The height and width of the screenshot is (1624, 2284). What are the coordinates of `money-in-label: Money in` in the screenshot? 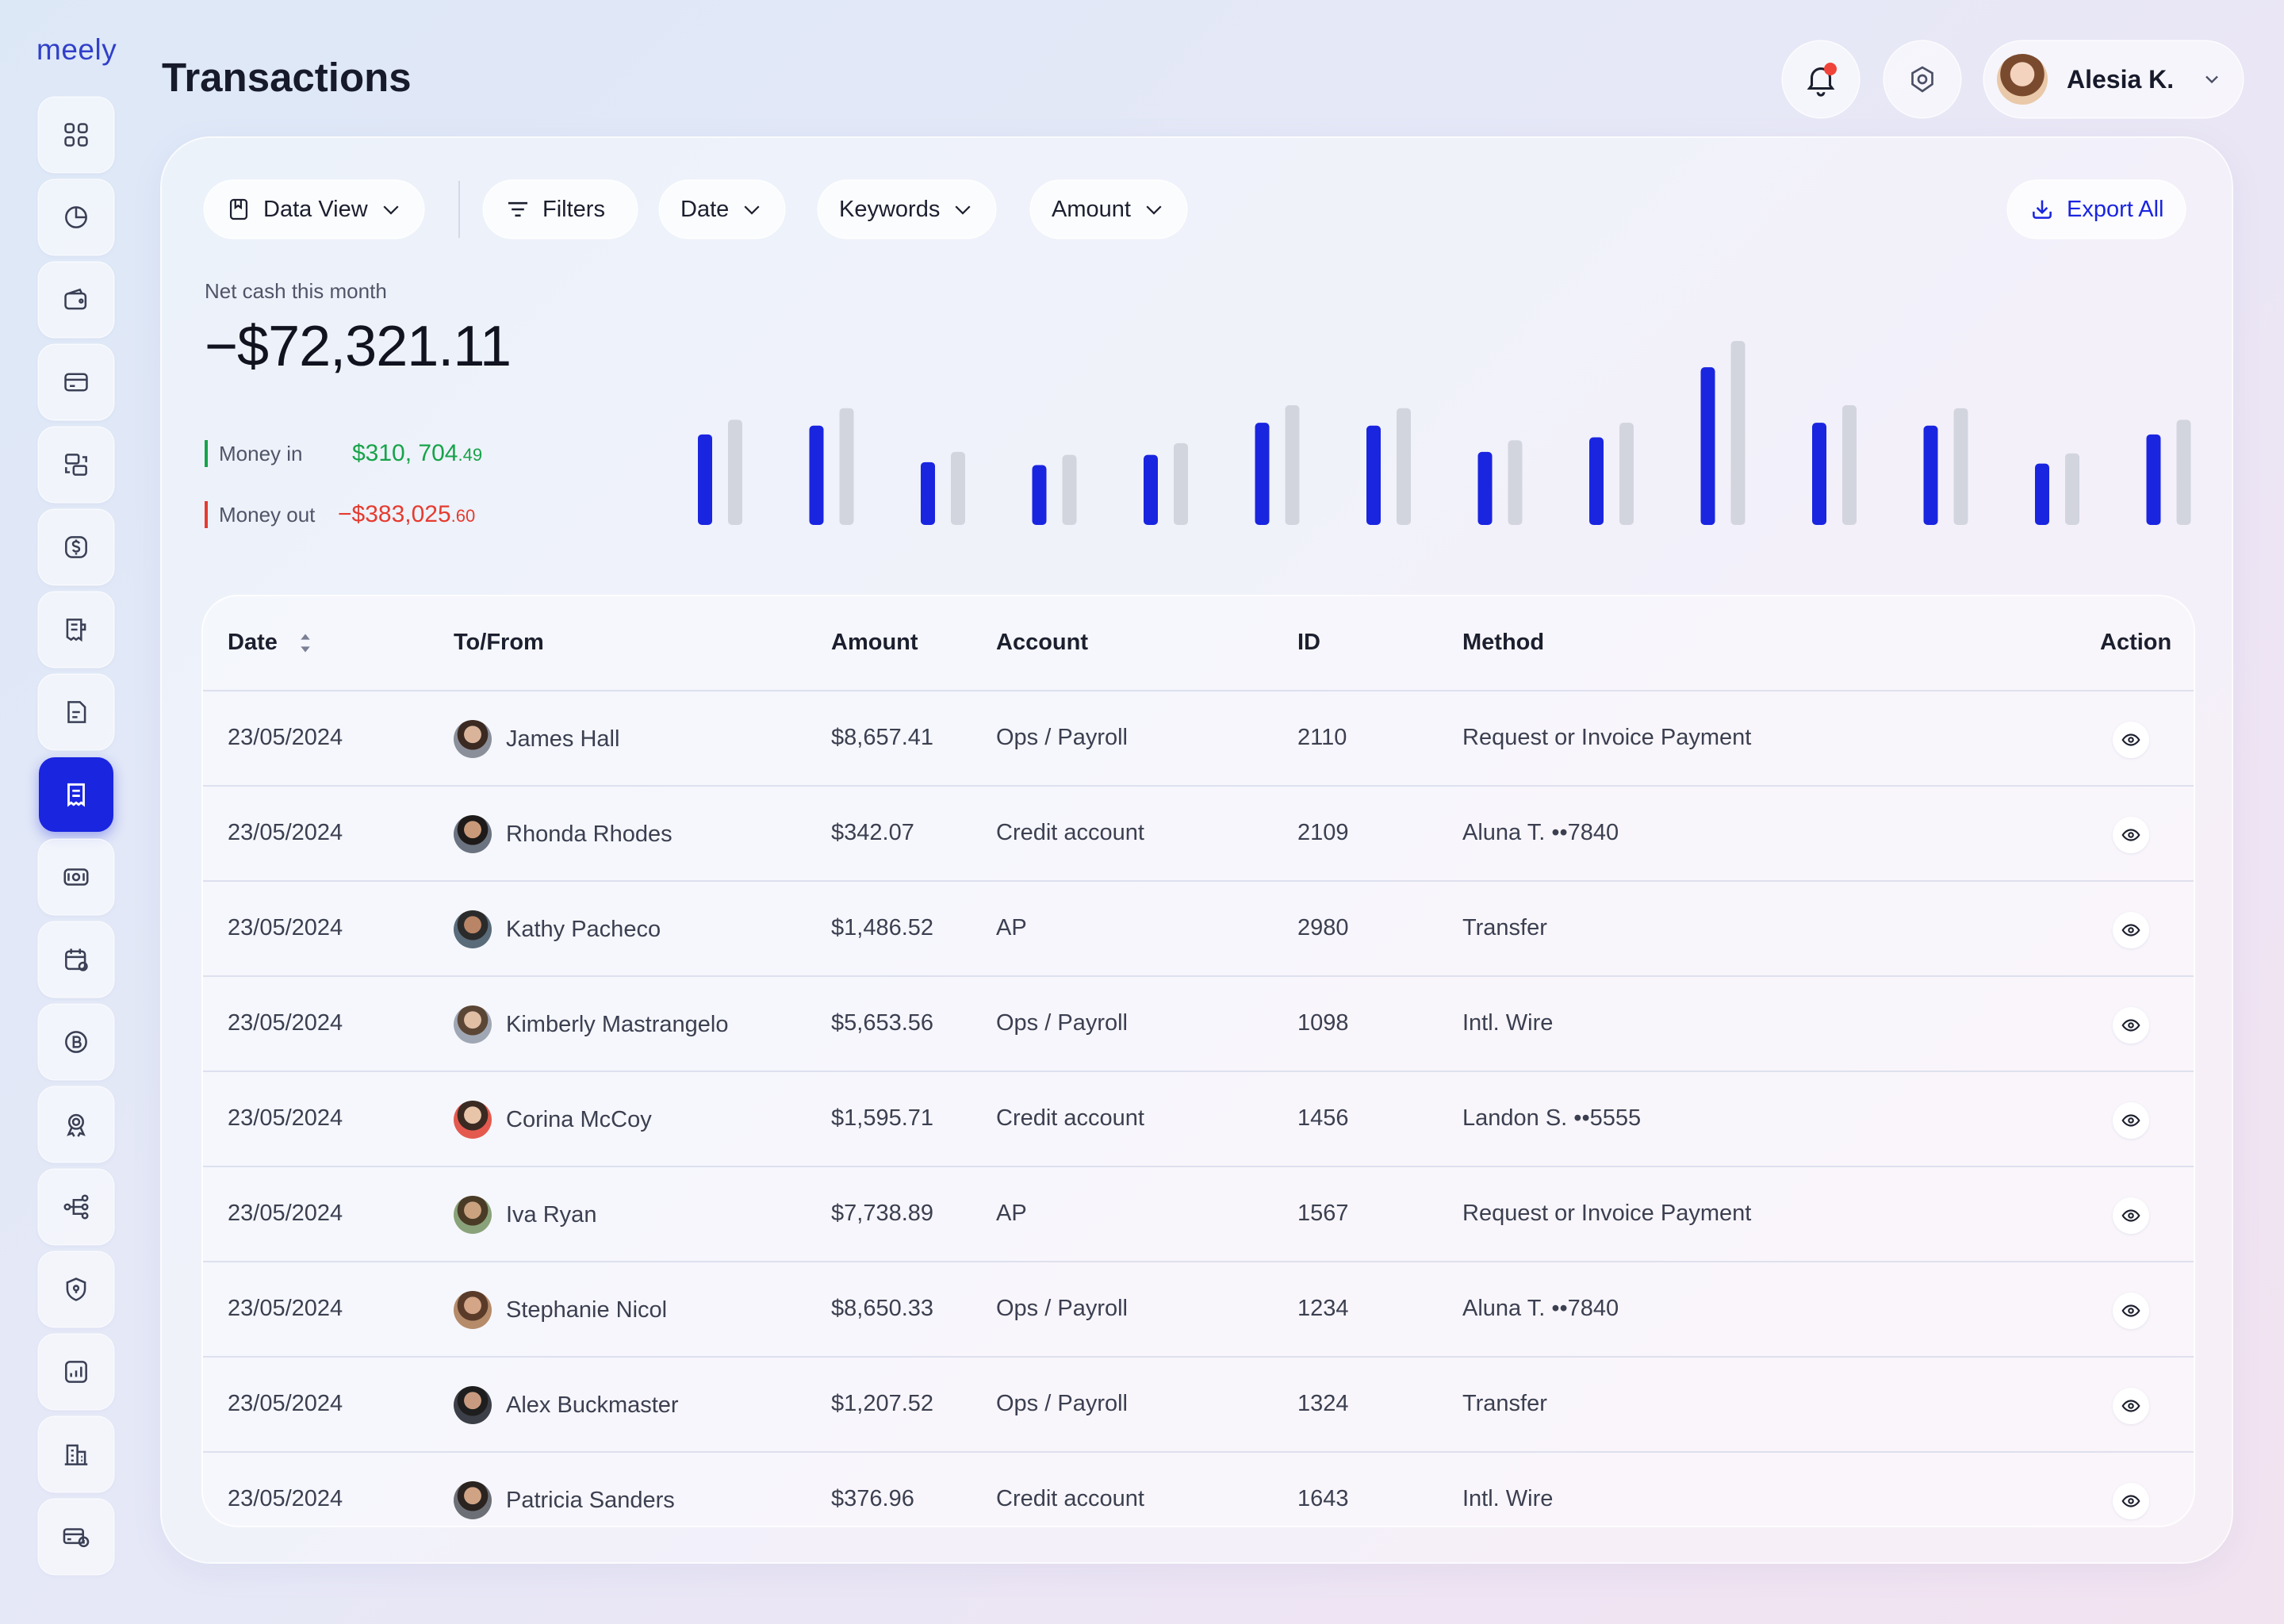 It's located at (261, 453).